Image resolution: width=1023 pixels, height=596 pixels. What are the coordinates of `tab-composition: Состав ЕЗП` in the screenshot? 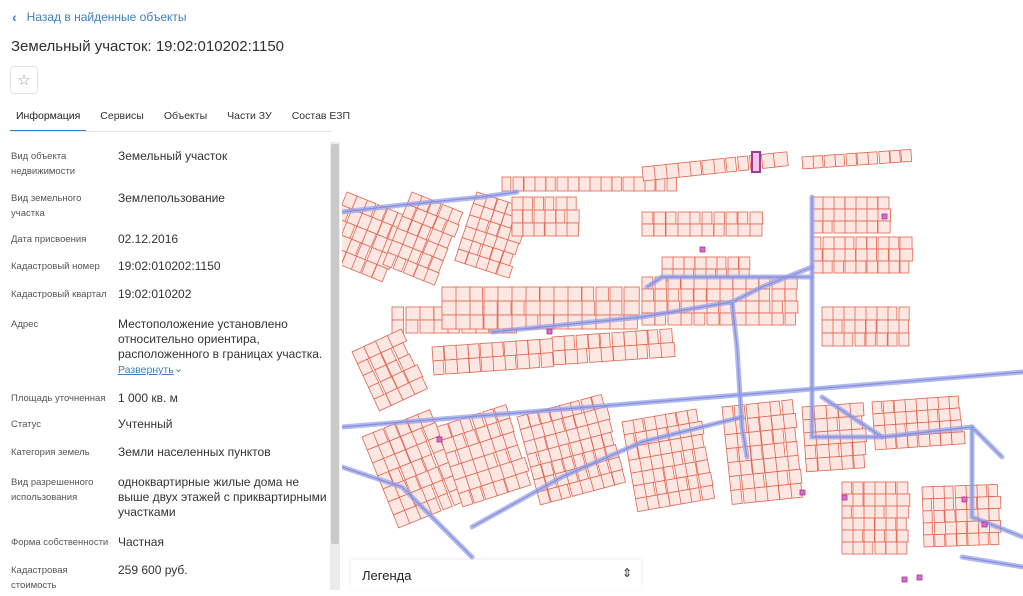 It's located at (321, 117).